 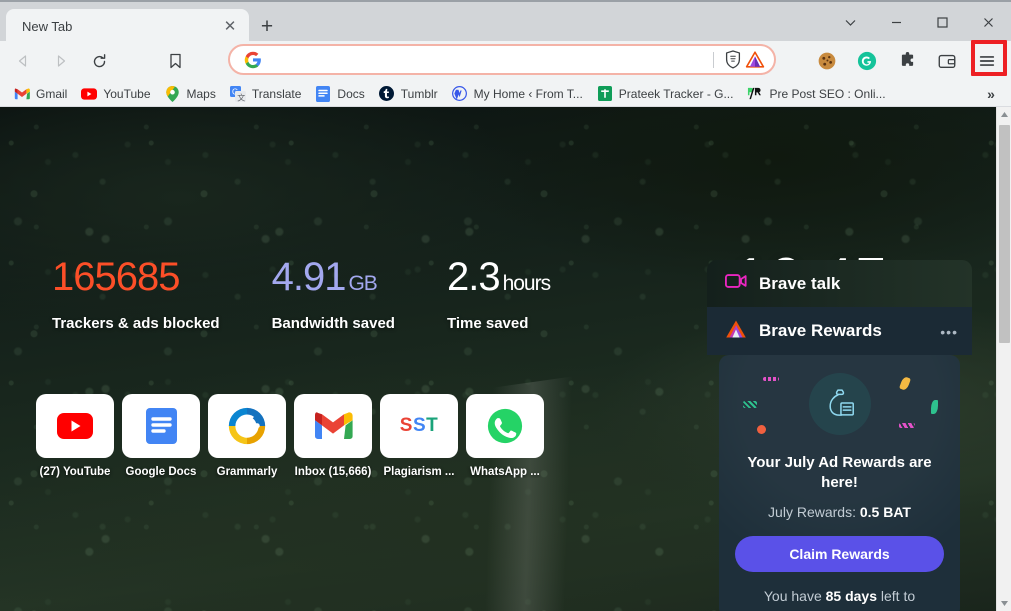 What do you see at coordinates (247, 426) in the screenshot?
I see `grammarly-icon` at bounding box center [247, 426].